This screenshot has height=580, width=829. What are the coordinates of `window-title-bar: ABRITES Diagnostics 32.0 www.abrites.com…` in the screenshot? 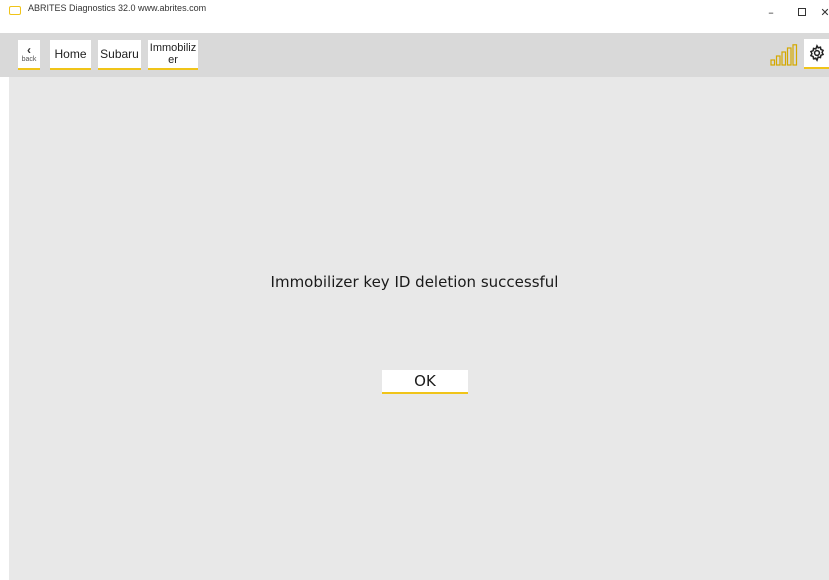 It's located at (414, 16).